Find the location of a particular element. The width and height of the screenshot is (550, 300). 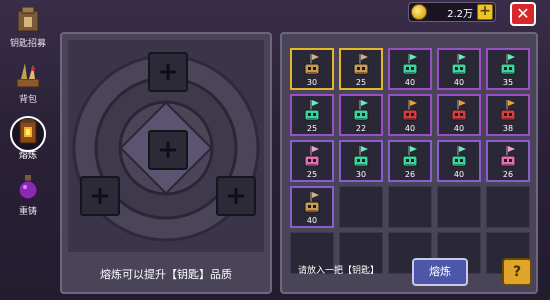

gold-currency-display: 2.2万 + is located at coordinates (452, 12).